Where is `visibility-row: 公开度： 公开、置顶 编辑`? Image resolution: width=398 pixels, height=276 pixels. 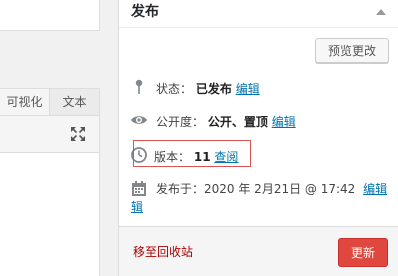 visibility-row: 公开度： 公开、置顶 编辑 is located at coordinates (258, 121).